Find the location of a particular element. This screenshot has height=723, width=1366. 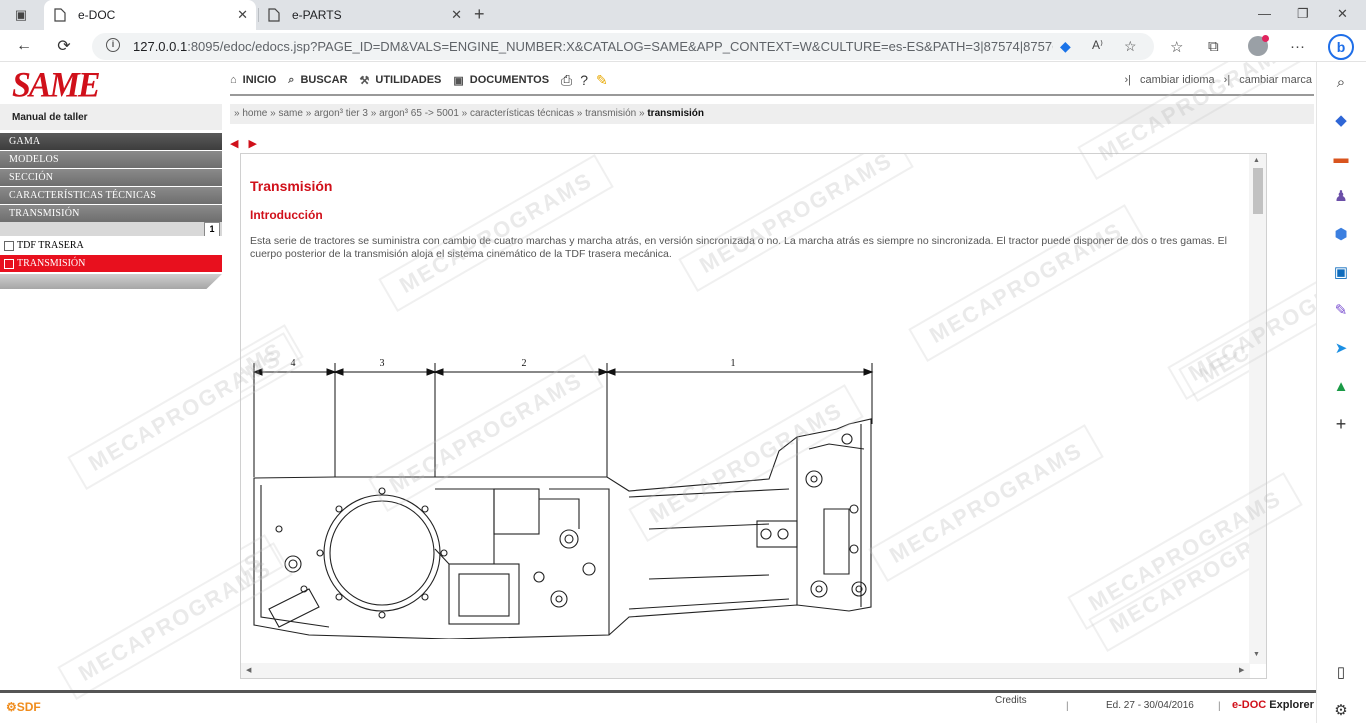

more-menu-icon: ··· is located at coordinates (1297, 46).